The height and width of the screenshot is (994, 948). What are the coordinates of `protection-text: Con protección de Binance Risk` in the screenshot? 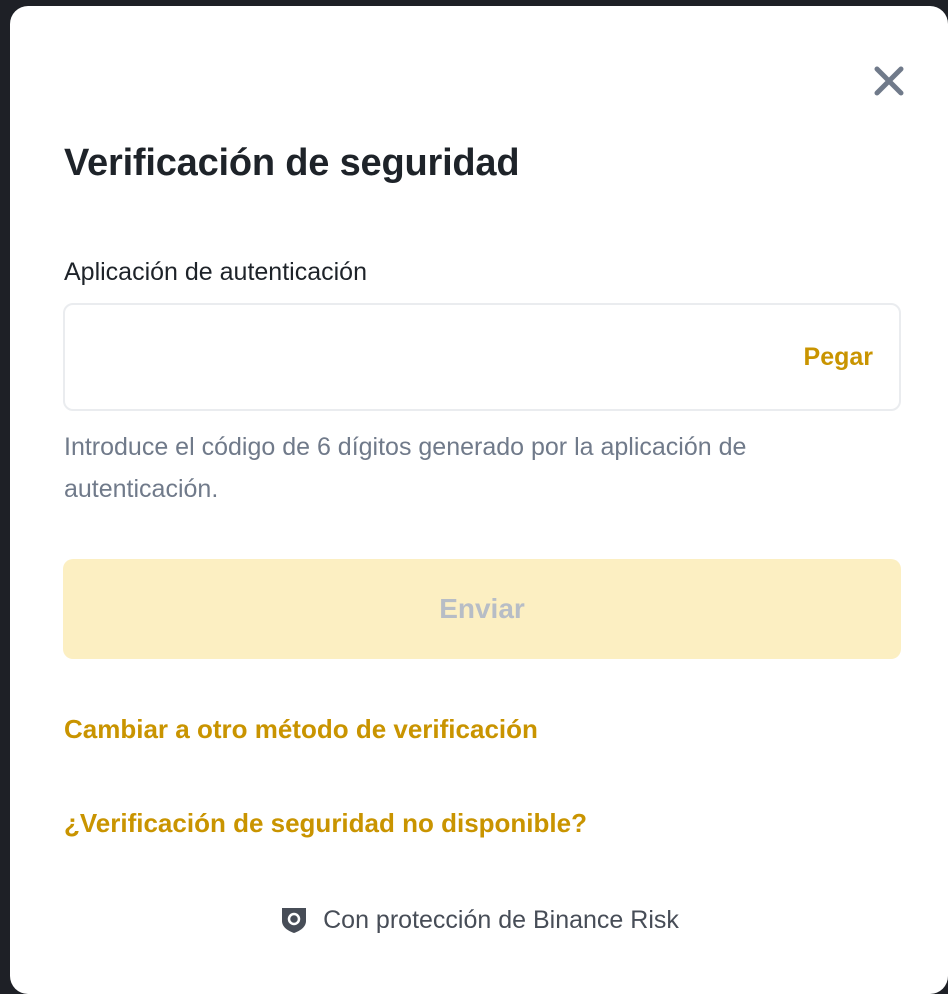 It's located at (501, 919).